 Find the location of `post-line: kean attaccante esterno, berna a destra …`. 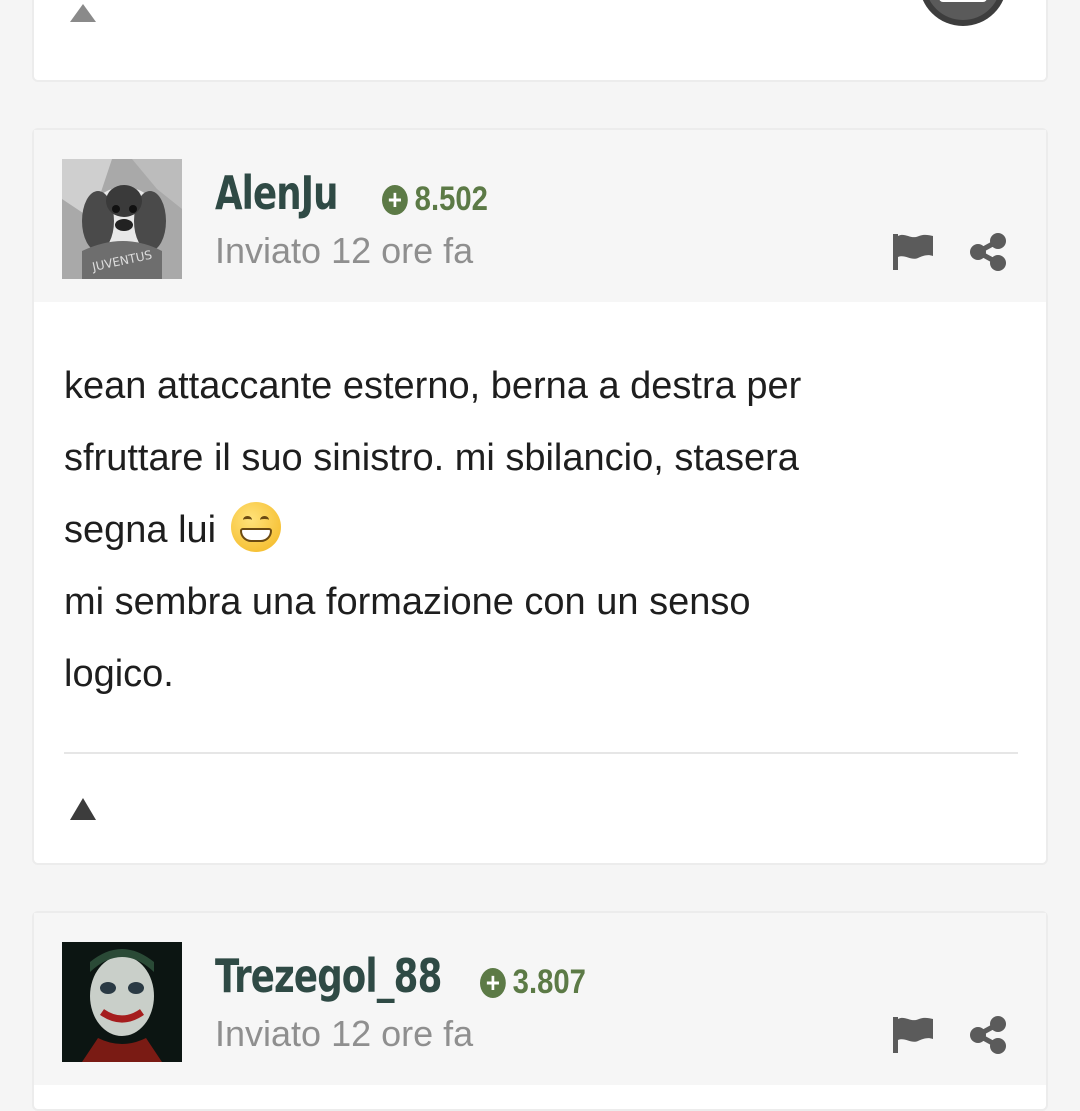

post-line: kean attaccante esterno, berna a destra … is located at coordinates (433, 386).